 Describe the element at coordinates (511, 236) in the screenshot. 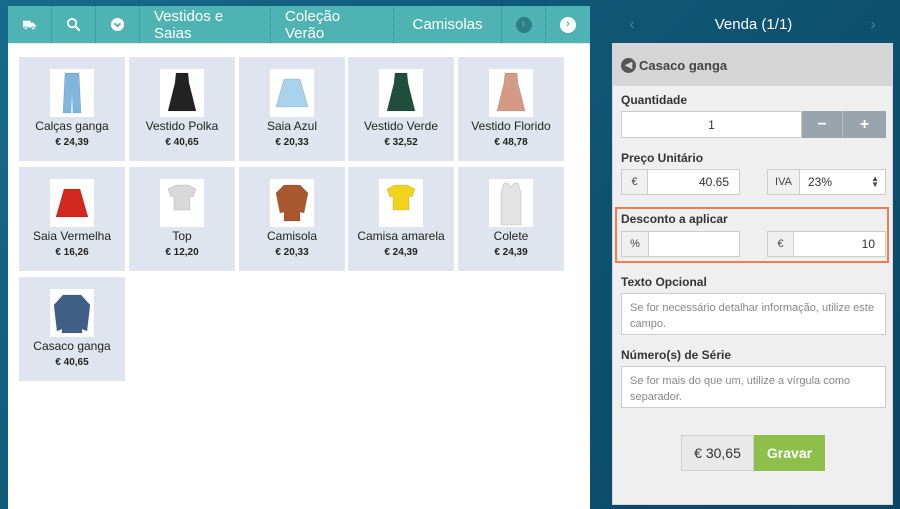

I see `product-name: Colete` at that location.